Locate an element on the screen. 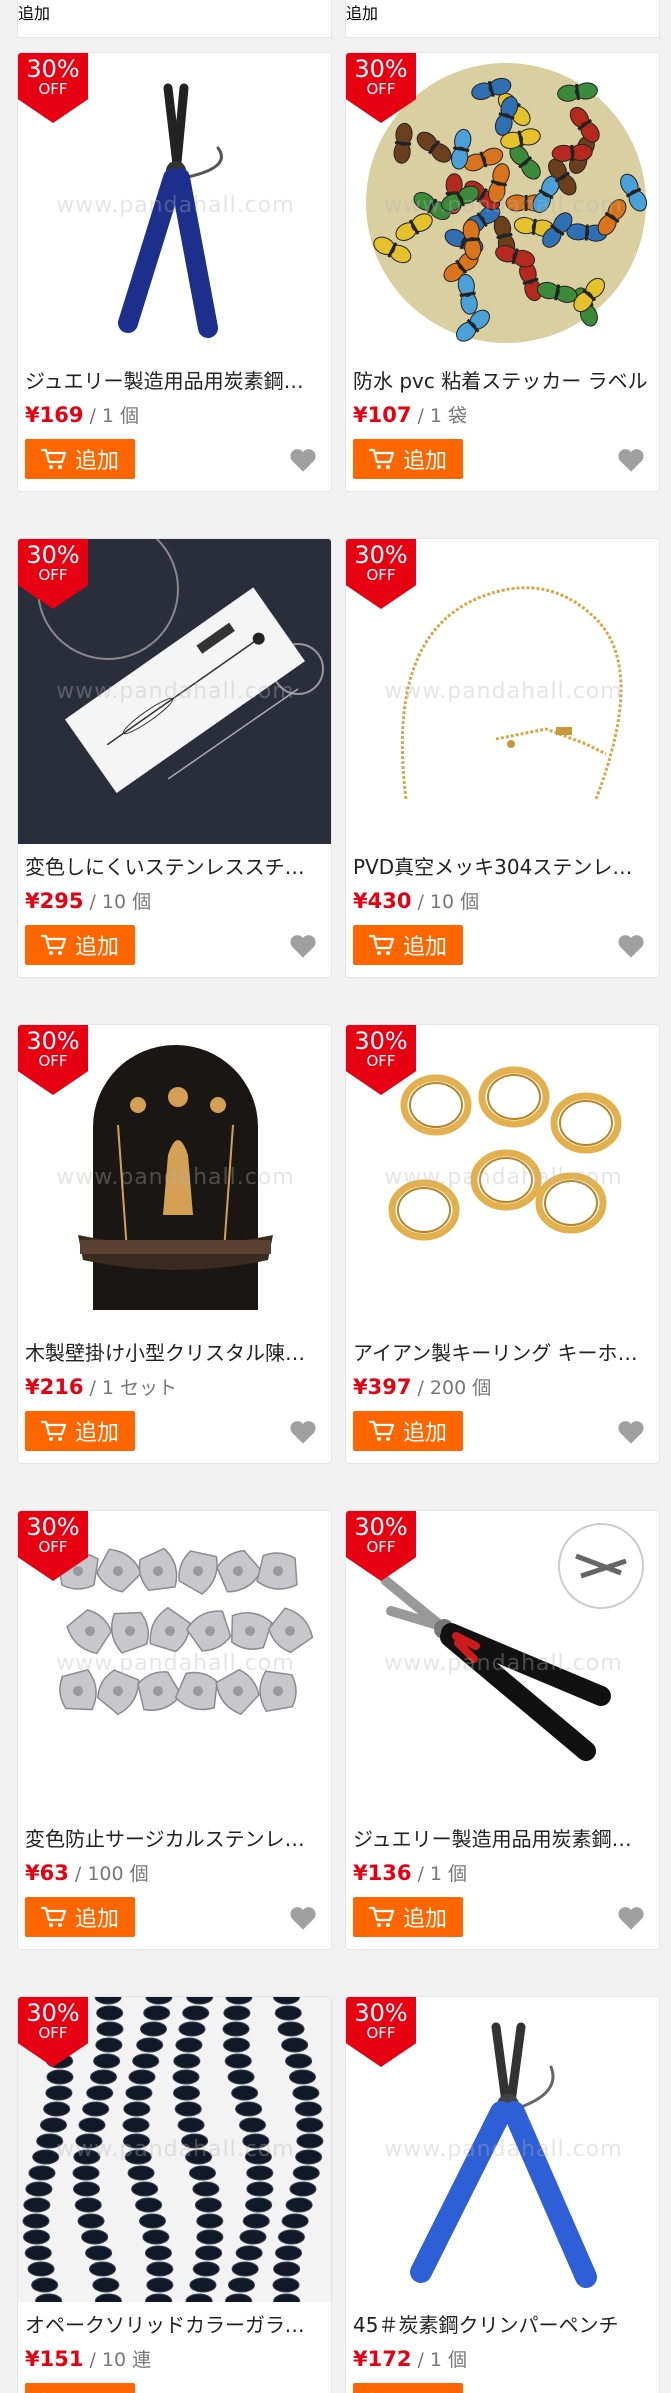 The height and width of the screenshot is (2393, 671). product-title: 防水 pvc 粘着ステッカー ラベル is located at coordinates (501, 379).